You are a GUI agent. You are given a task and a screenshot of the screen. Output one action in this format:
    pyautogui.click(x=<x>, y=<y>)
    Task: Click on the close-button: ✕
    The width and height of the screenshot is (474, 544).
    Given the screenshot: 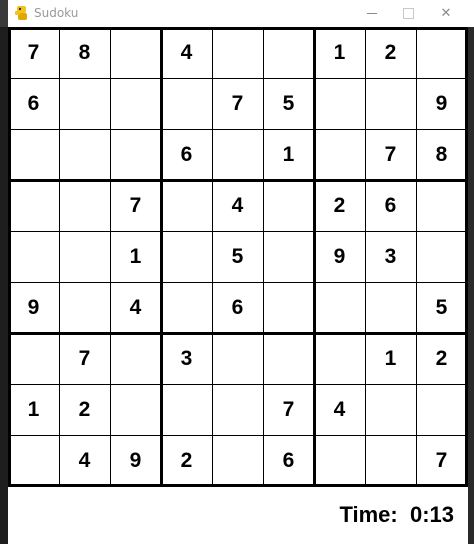 What is the action you would take?
    pyautogui.click(x=446, y=13)
    